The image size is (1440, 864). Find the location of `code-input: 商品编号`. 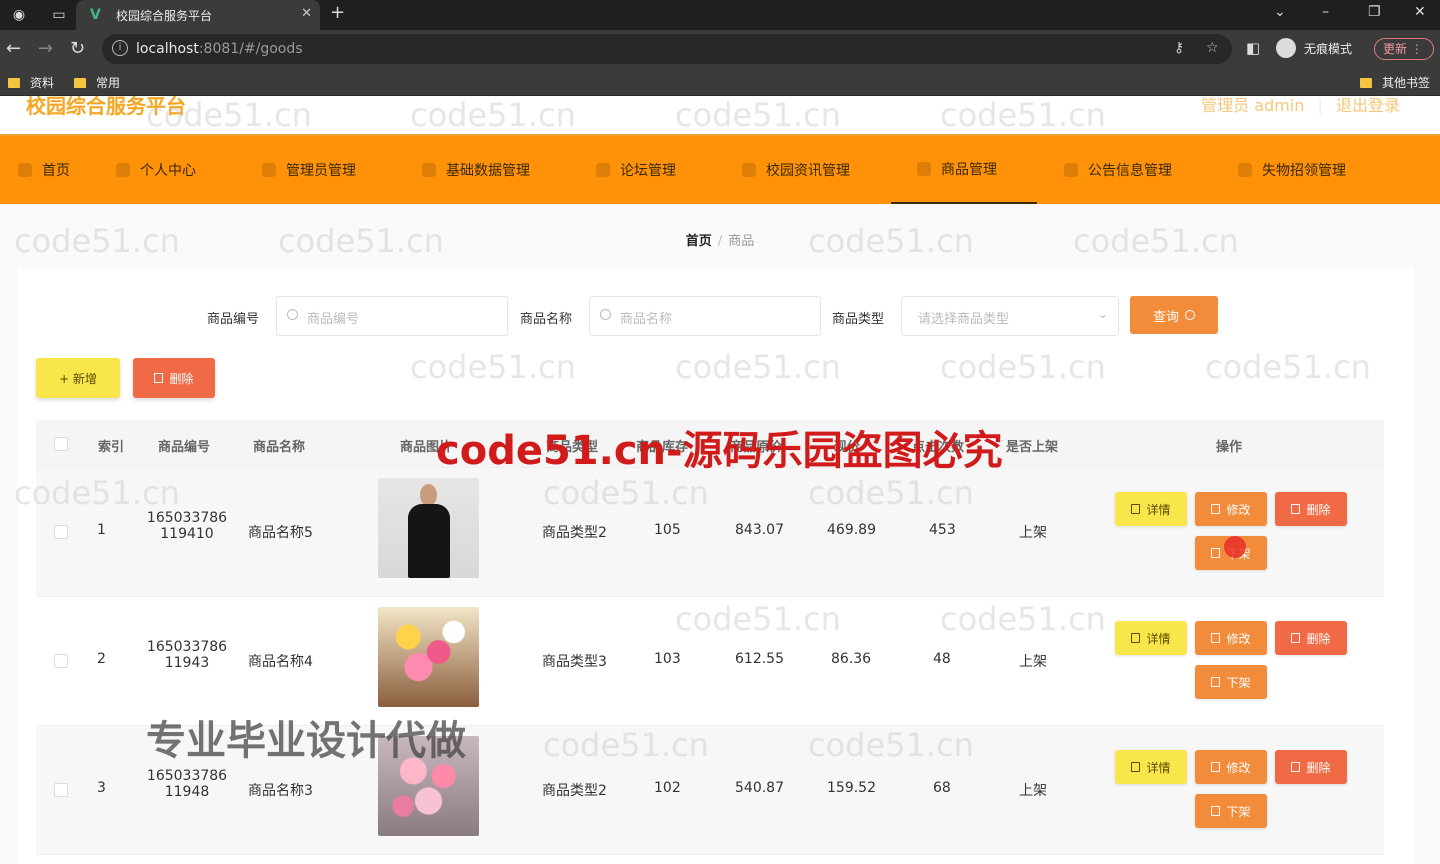

code-input: 商品编号 is located at coordinates (392, 316).